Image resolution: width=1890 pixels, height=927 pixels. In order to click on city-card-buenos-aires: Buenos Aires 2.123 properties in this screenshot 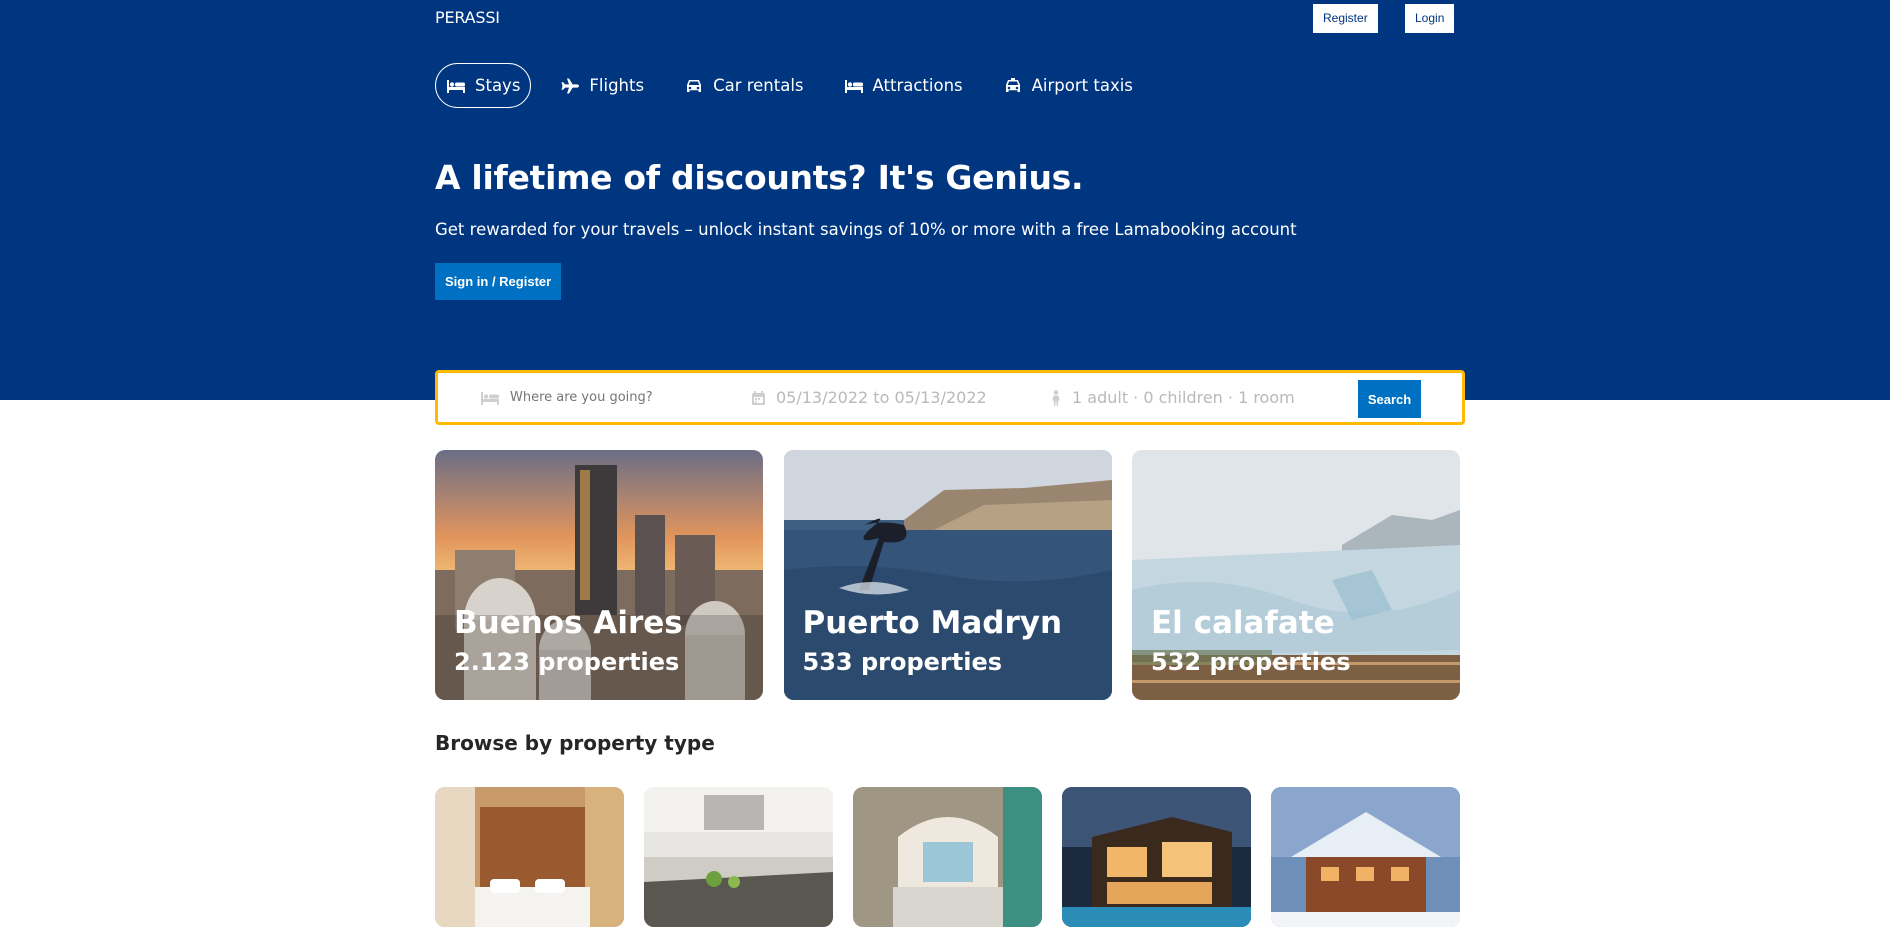, I will do `click(599, 575)`.